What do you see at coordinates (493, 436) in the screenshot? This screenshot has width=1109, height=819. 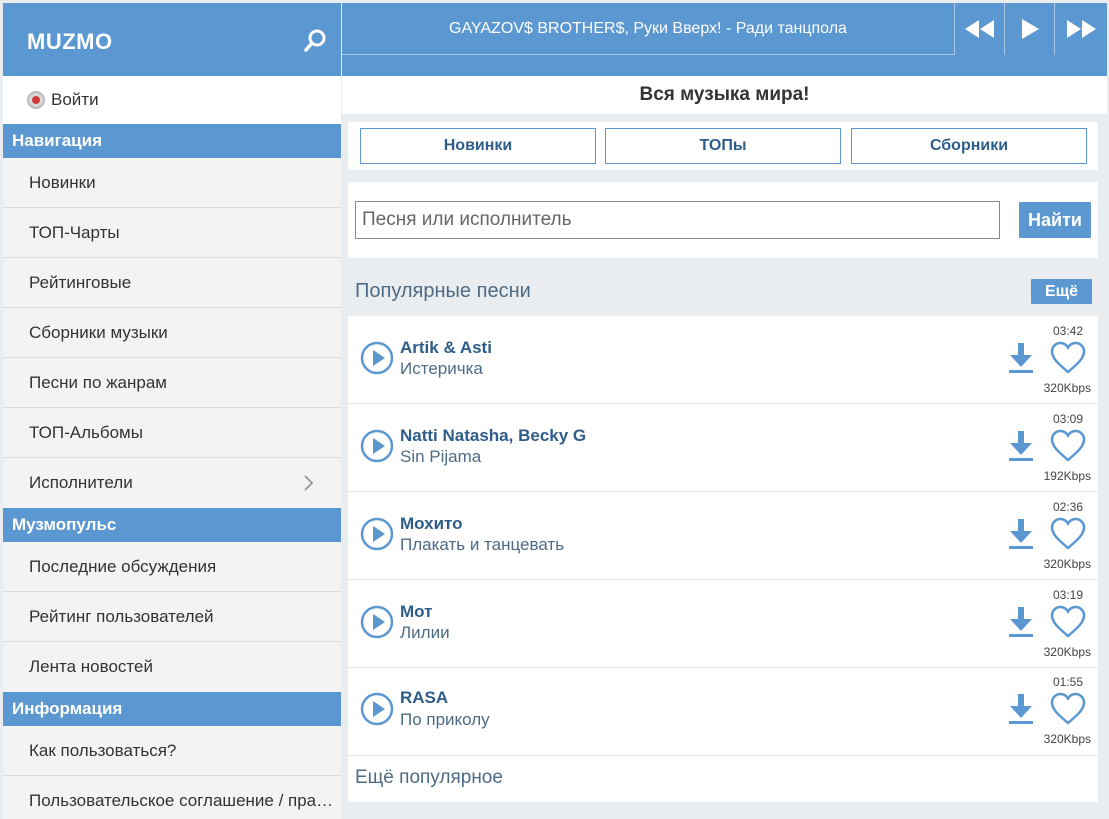 I see `song-artist: Natti Natasha, Becky G` at bounding box center [493, 436].